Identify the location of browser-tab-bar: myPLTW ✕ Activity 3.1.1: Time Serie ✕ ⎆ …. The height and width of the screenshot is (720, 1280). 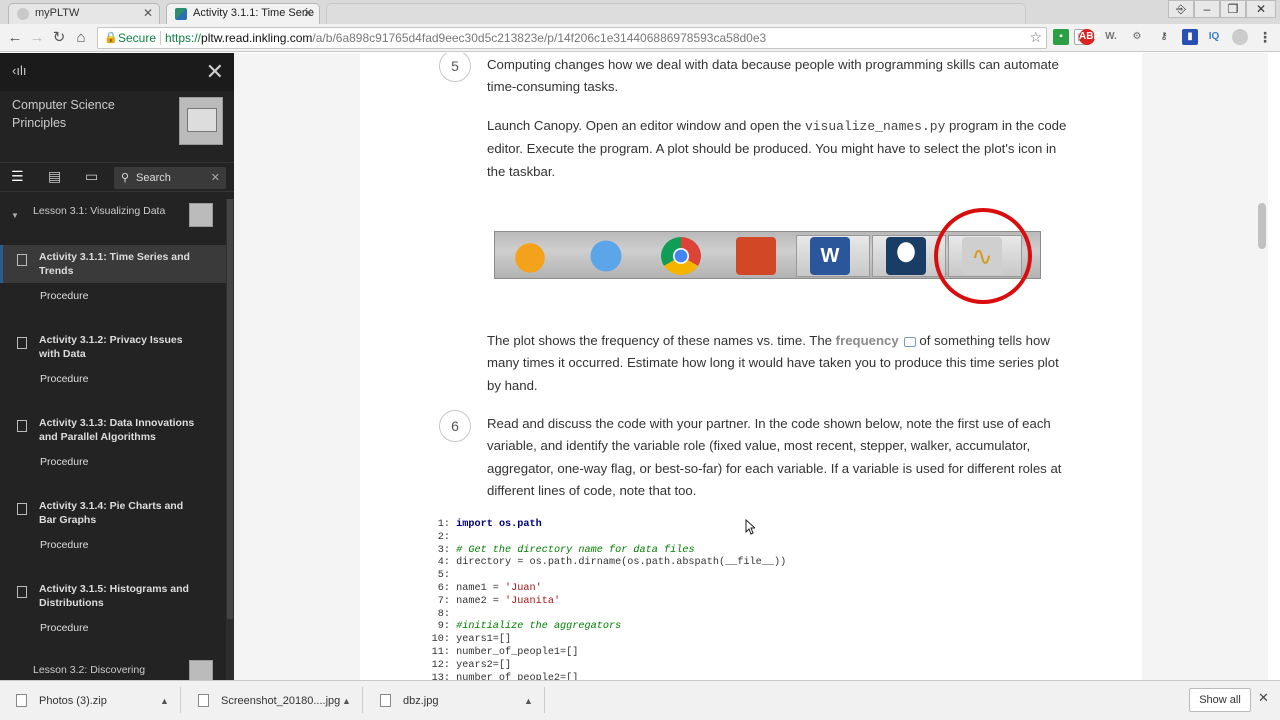
(640, 12).